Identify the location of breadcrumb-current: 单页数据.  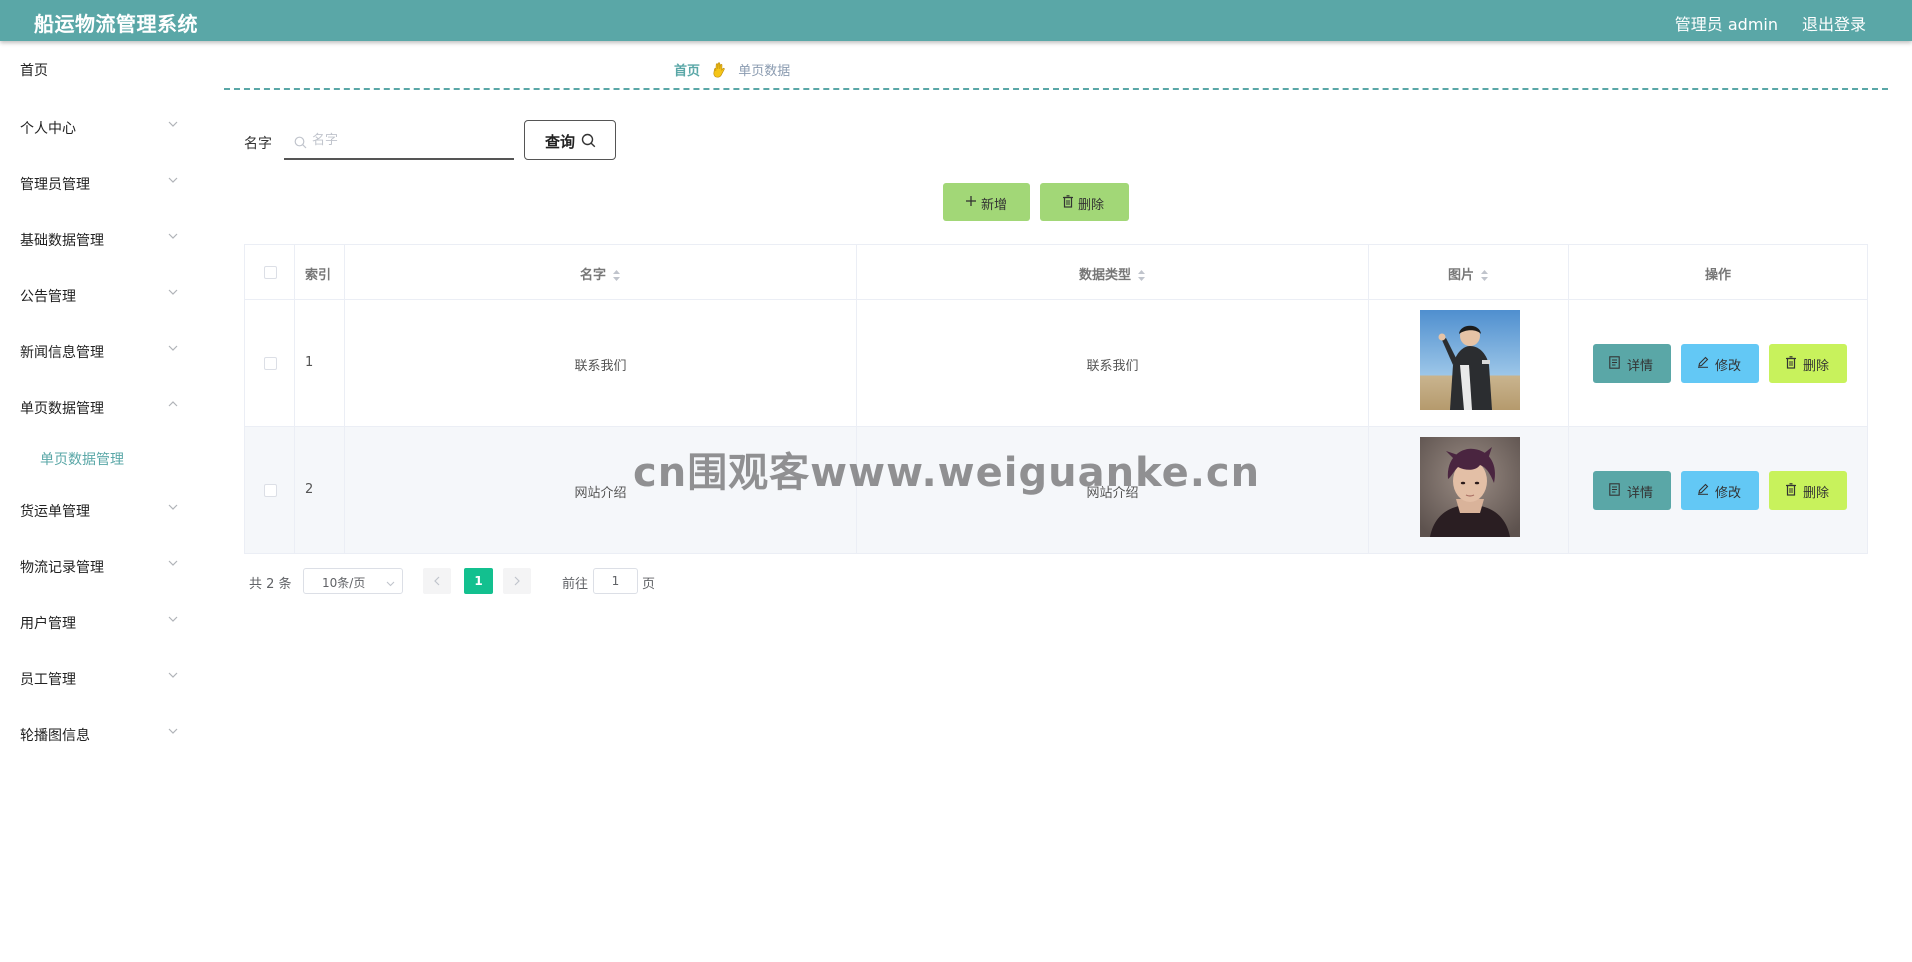
(764, 71).